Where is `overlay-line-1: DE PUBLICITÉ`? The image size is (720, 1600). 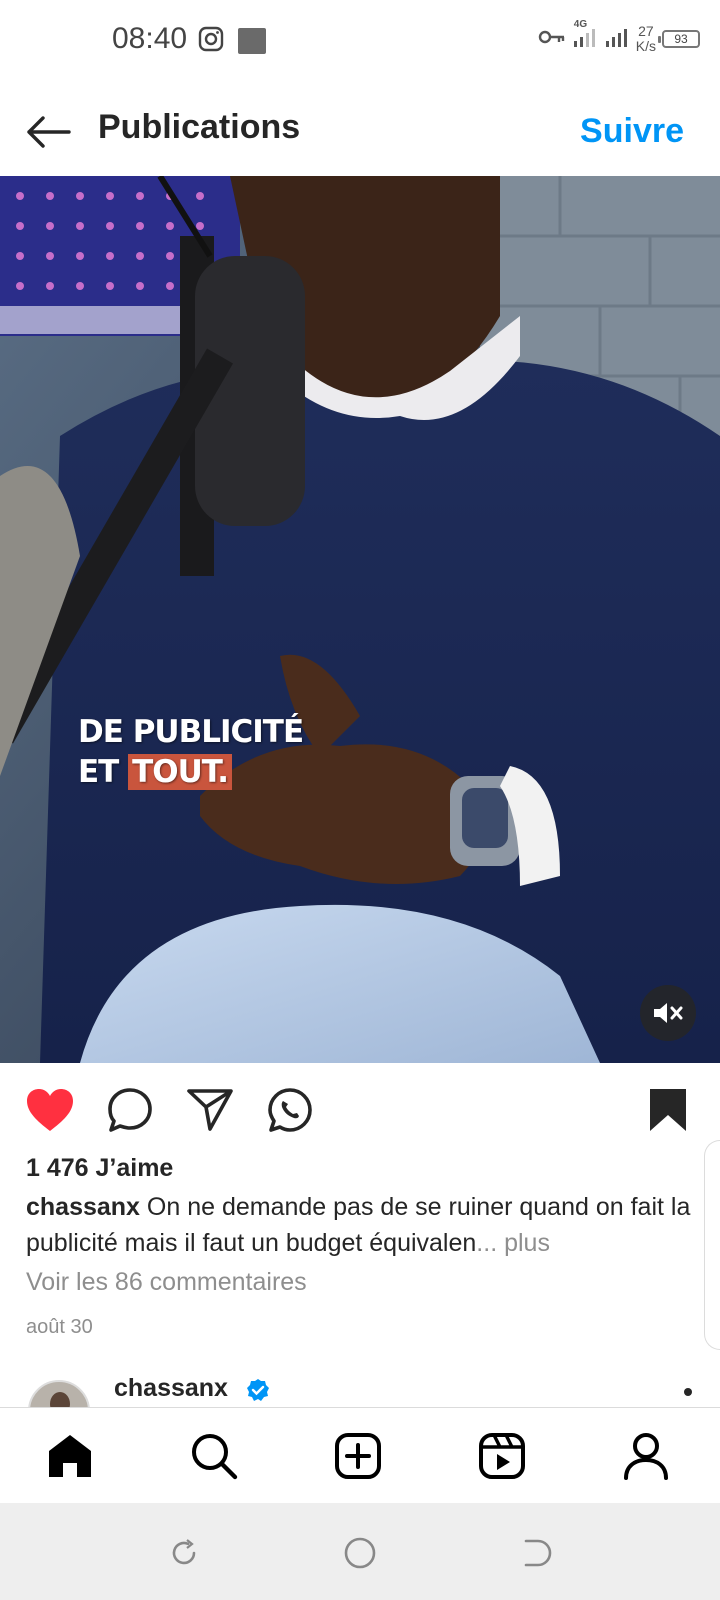 overlay-line-1: DE PUBLICITÉ is located at coordinates (191, 732).